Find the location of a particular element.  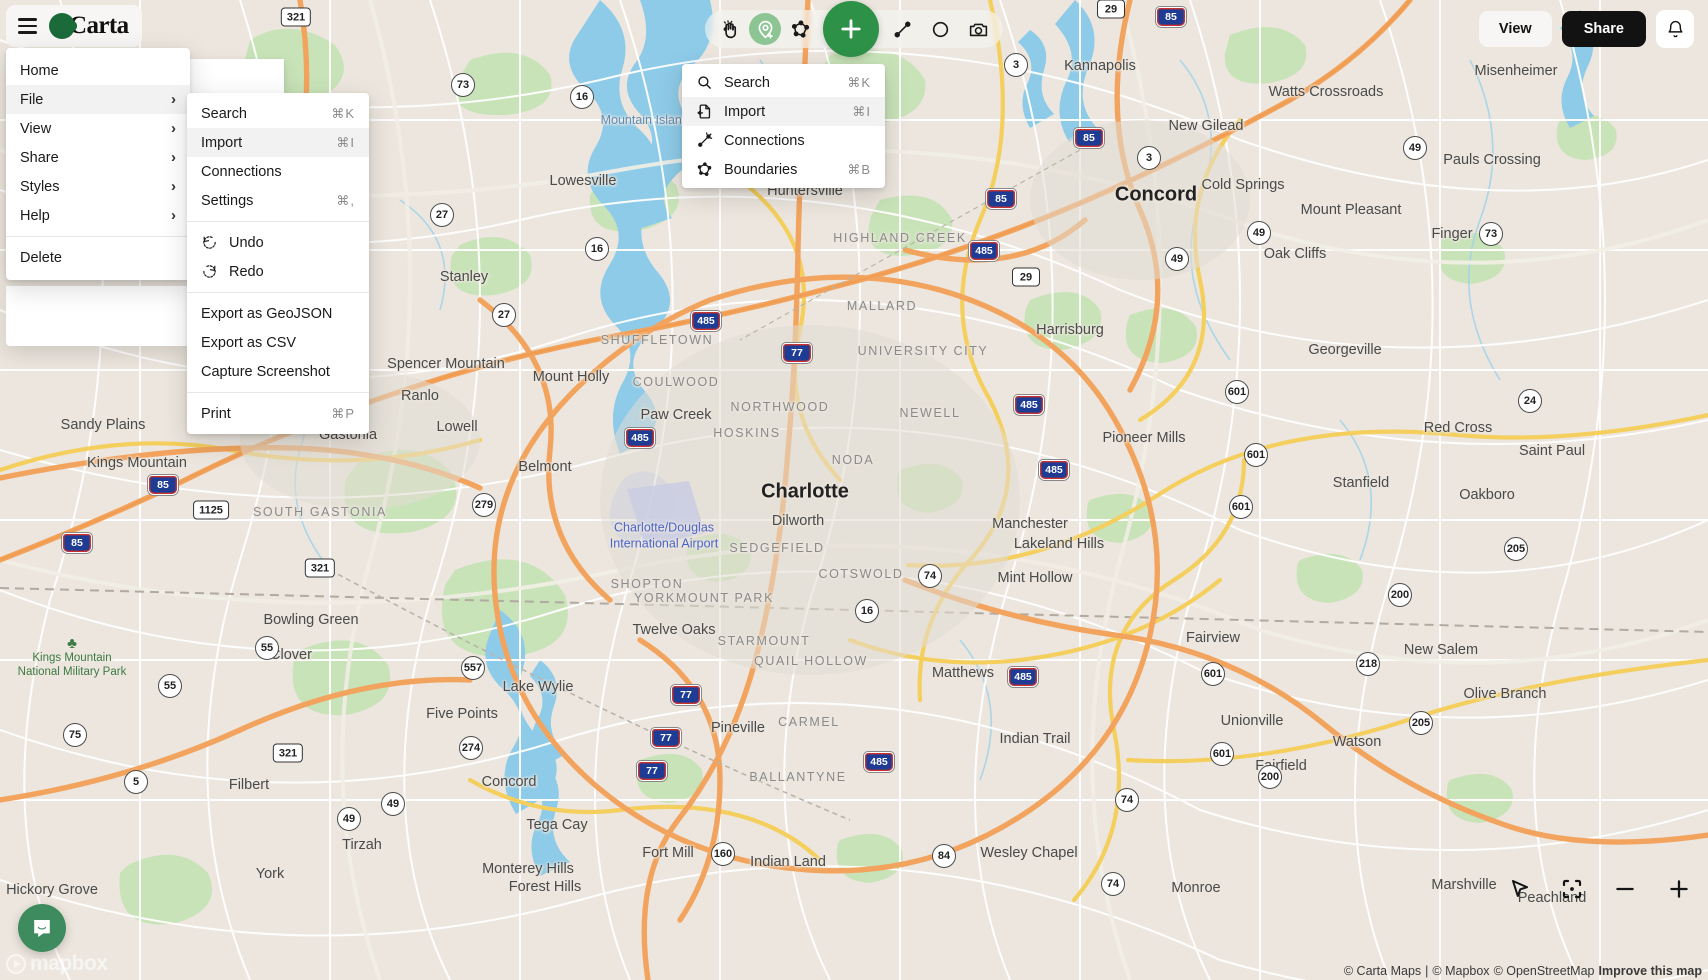

boundaries-icon is located at coordinates (704, 169).